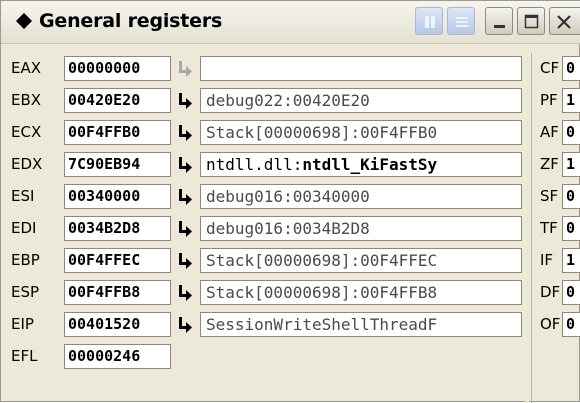 This screenshot has height=403, width=580. I want to click on register-reference-field: debug022:00420E20, so click(361, 100).